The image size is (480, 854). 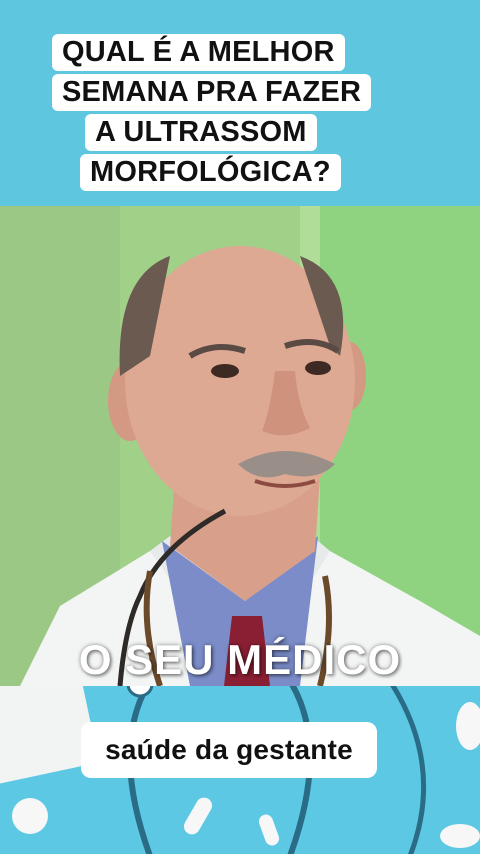 I want to click on title-line-4: MORFOLÓGICA?, so click(x=210, y=172).